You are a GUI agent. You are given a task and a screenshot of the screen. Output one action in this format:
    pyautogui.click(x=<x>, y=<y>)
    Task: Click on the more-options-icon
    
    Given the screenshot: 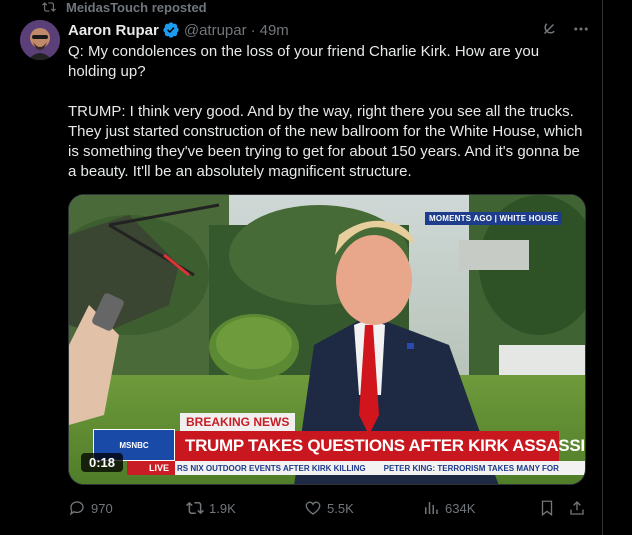 What is the action you would take?
    pyautogui.click(x=581, y=29)
    